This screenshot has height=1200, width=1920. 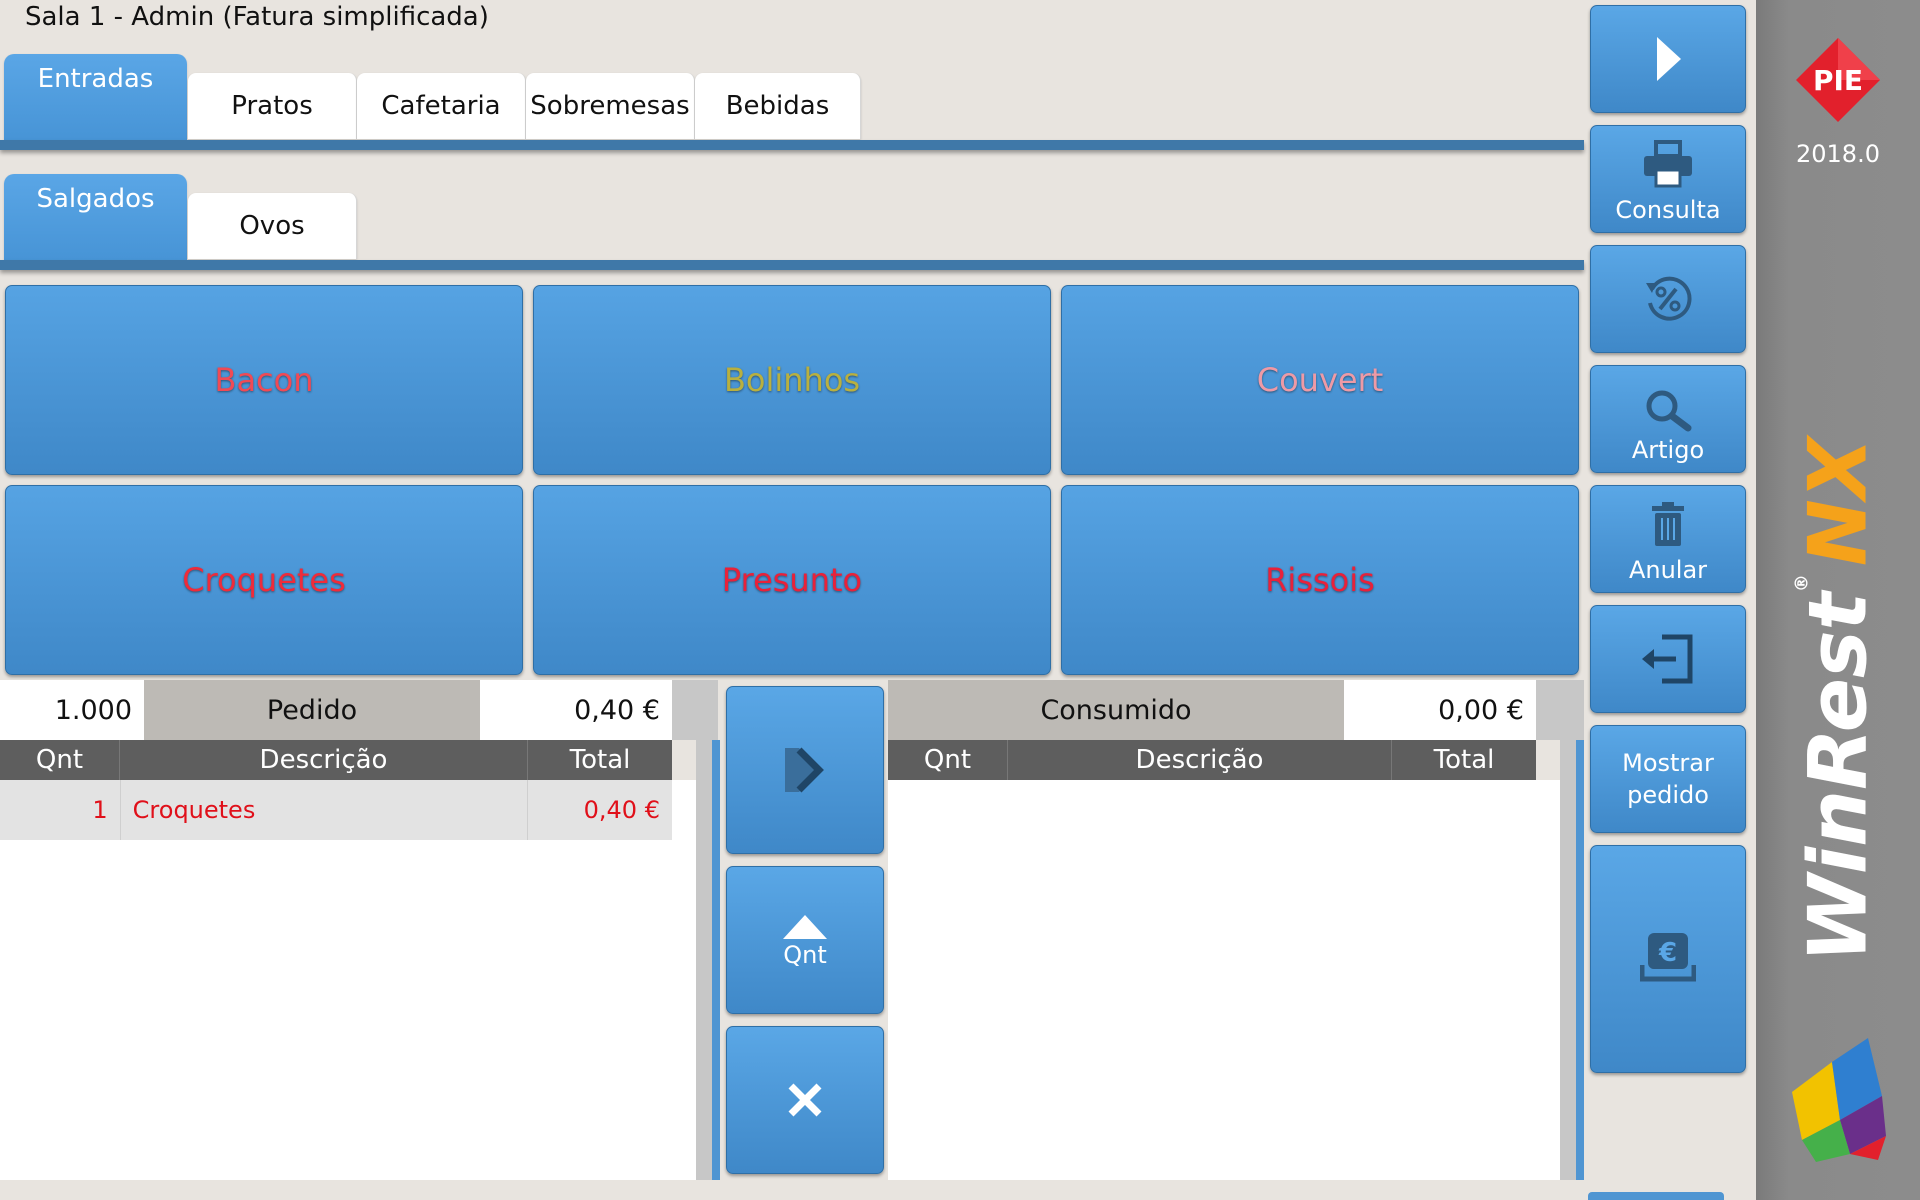 I want to click on exit-button, so click(x=1668, y=659).